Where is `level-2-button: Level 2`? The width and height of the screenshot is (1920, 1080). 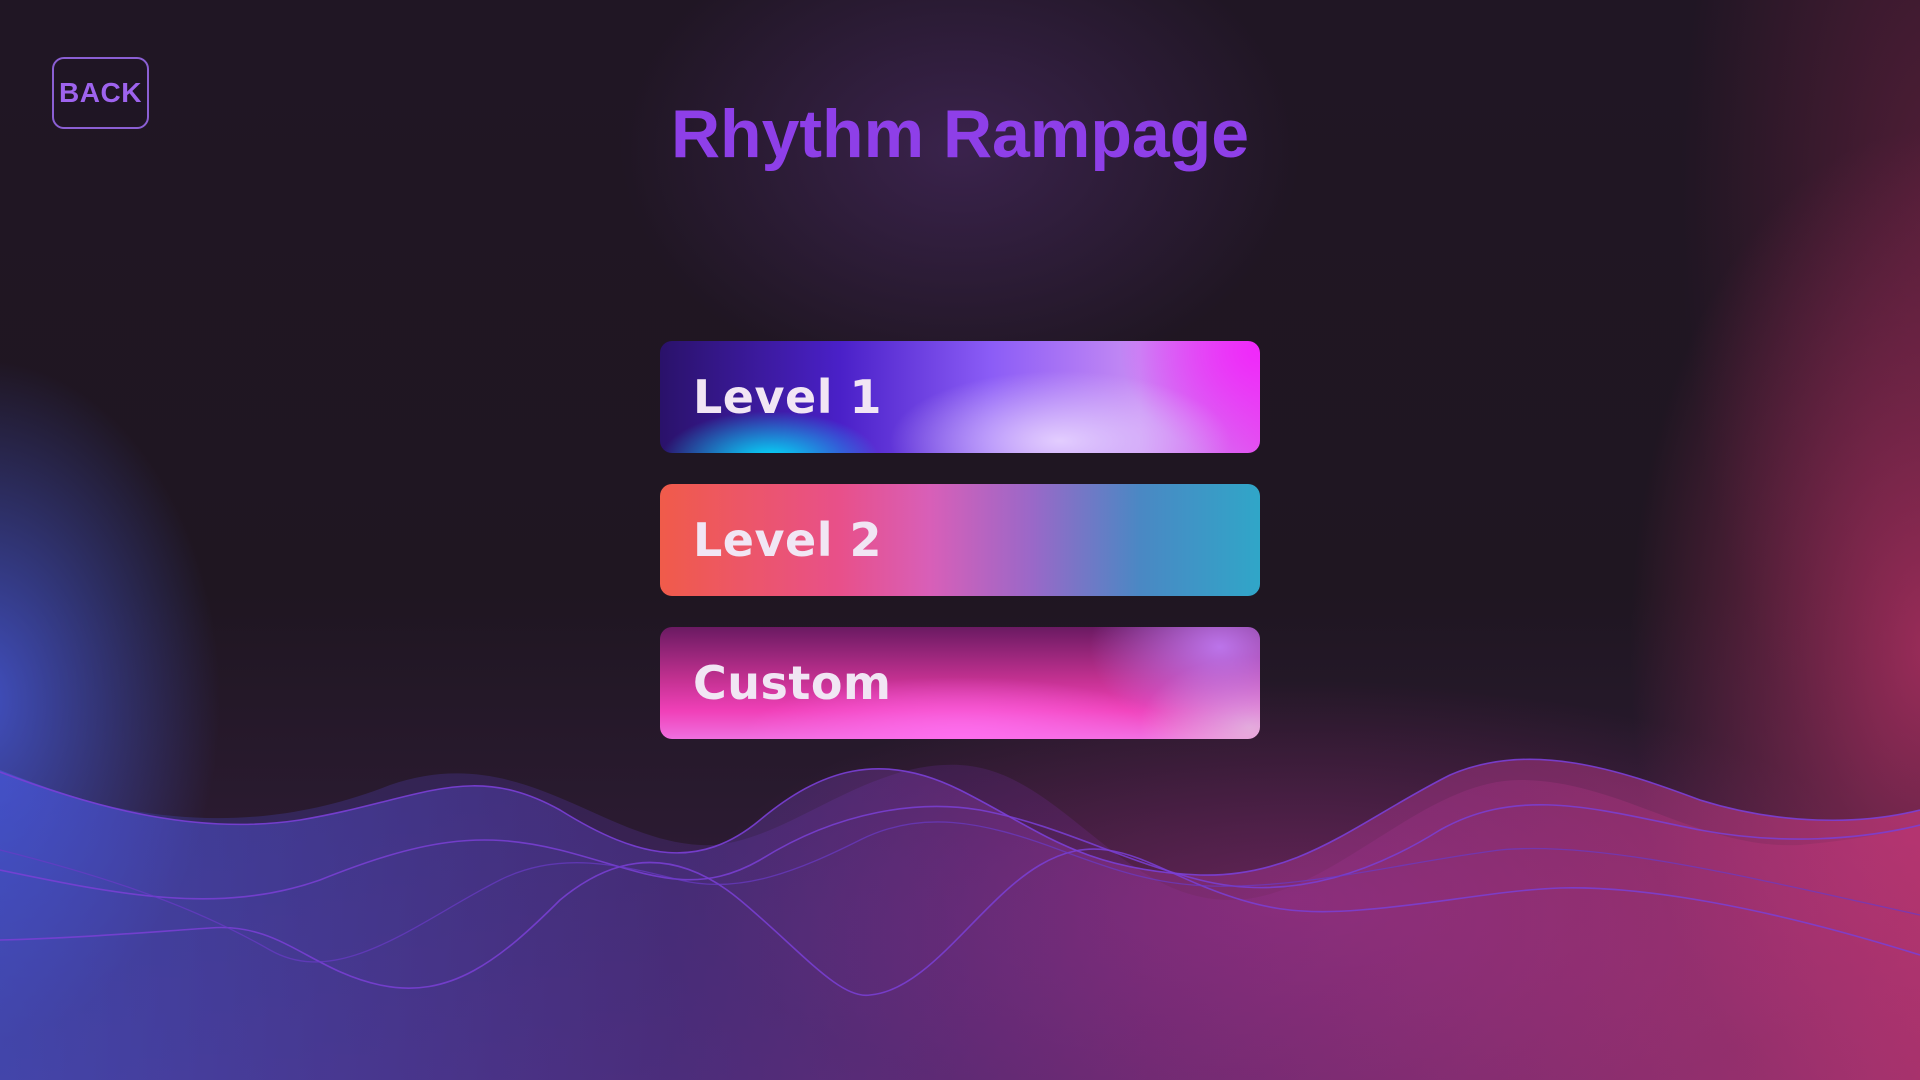
level-2-button: Level 2 is located at coordinates (960, 540).